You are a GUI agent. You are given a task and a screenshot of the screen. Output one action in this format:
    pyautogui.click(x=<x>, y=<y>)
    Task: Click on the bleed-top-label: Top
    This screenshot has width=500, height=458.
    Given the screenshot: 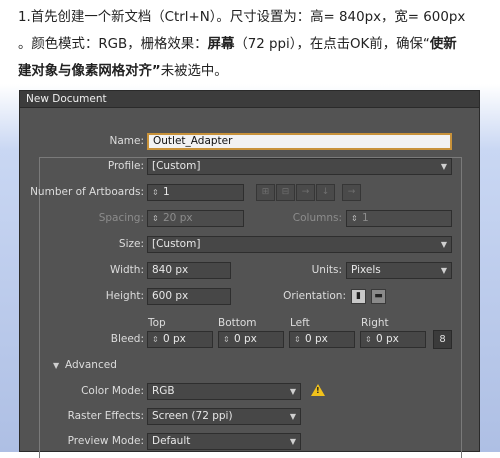 What is the action you would take?
    pyautogui.click(x=157, y=323)
    